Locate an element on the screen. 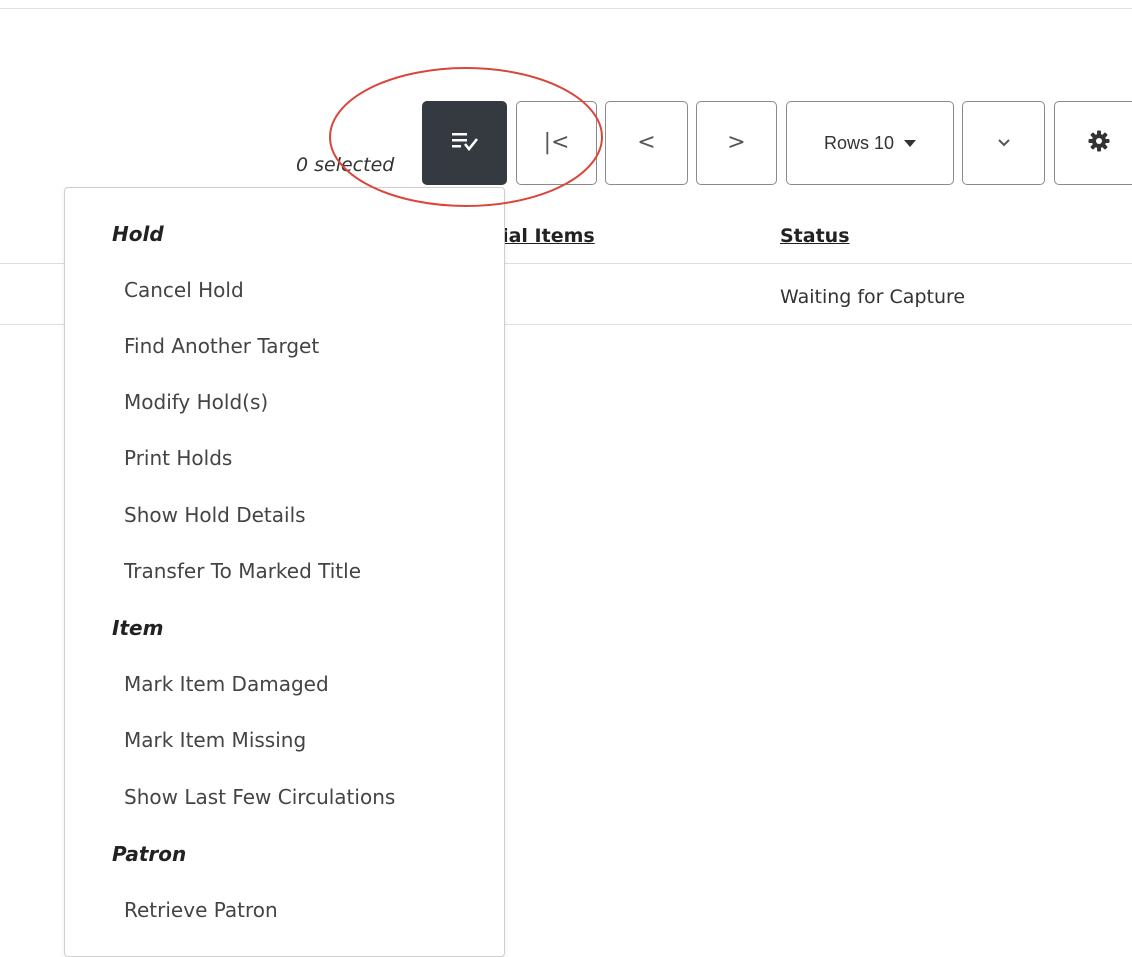 The width and height of the screenshot is (1132, 957). menu-item-mark-item-damaged: Mark Item Damaged is located at coordinates (226, 684).